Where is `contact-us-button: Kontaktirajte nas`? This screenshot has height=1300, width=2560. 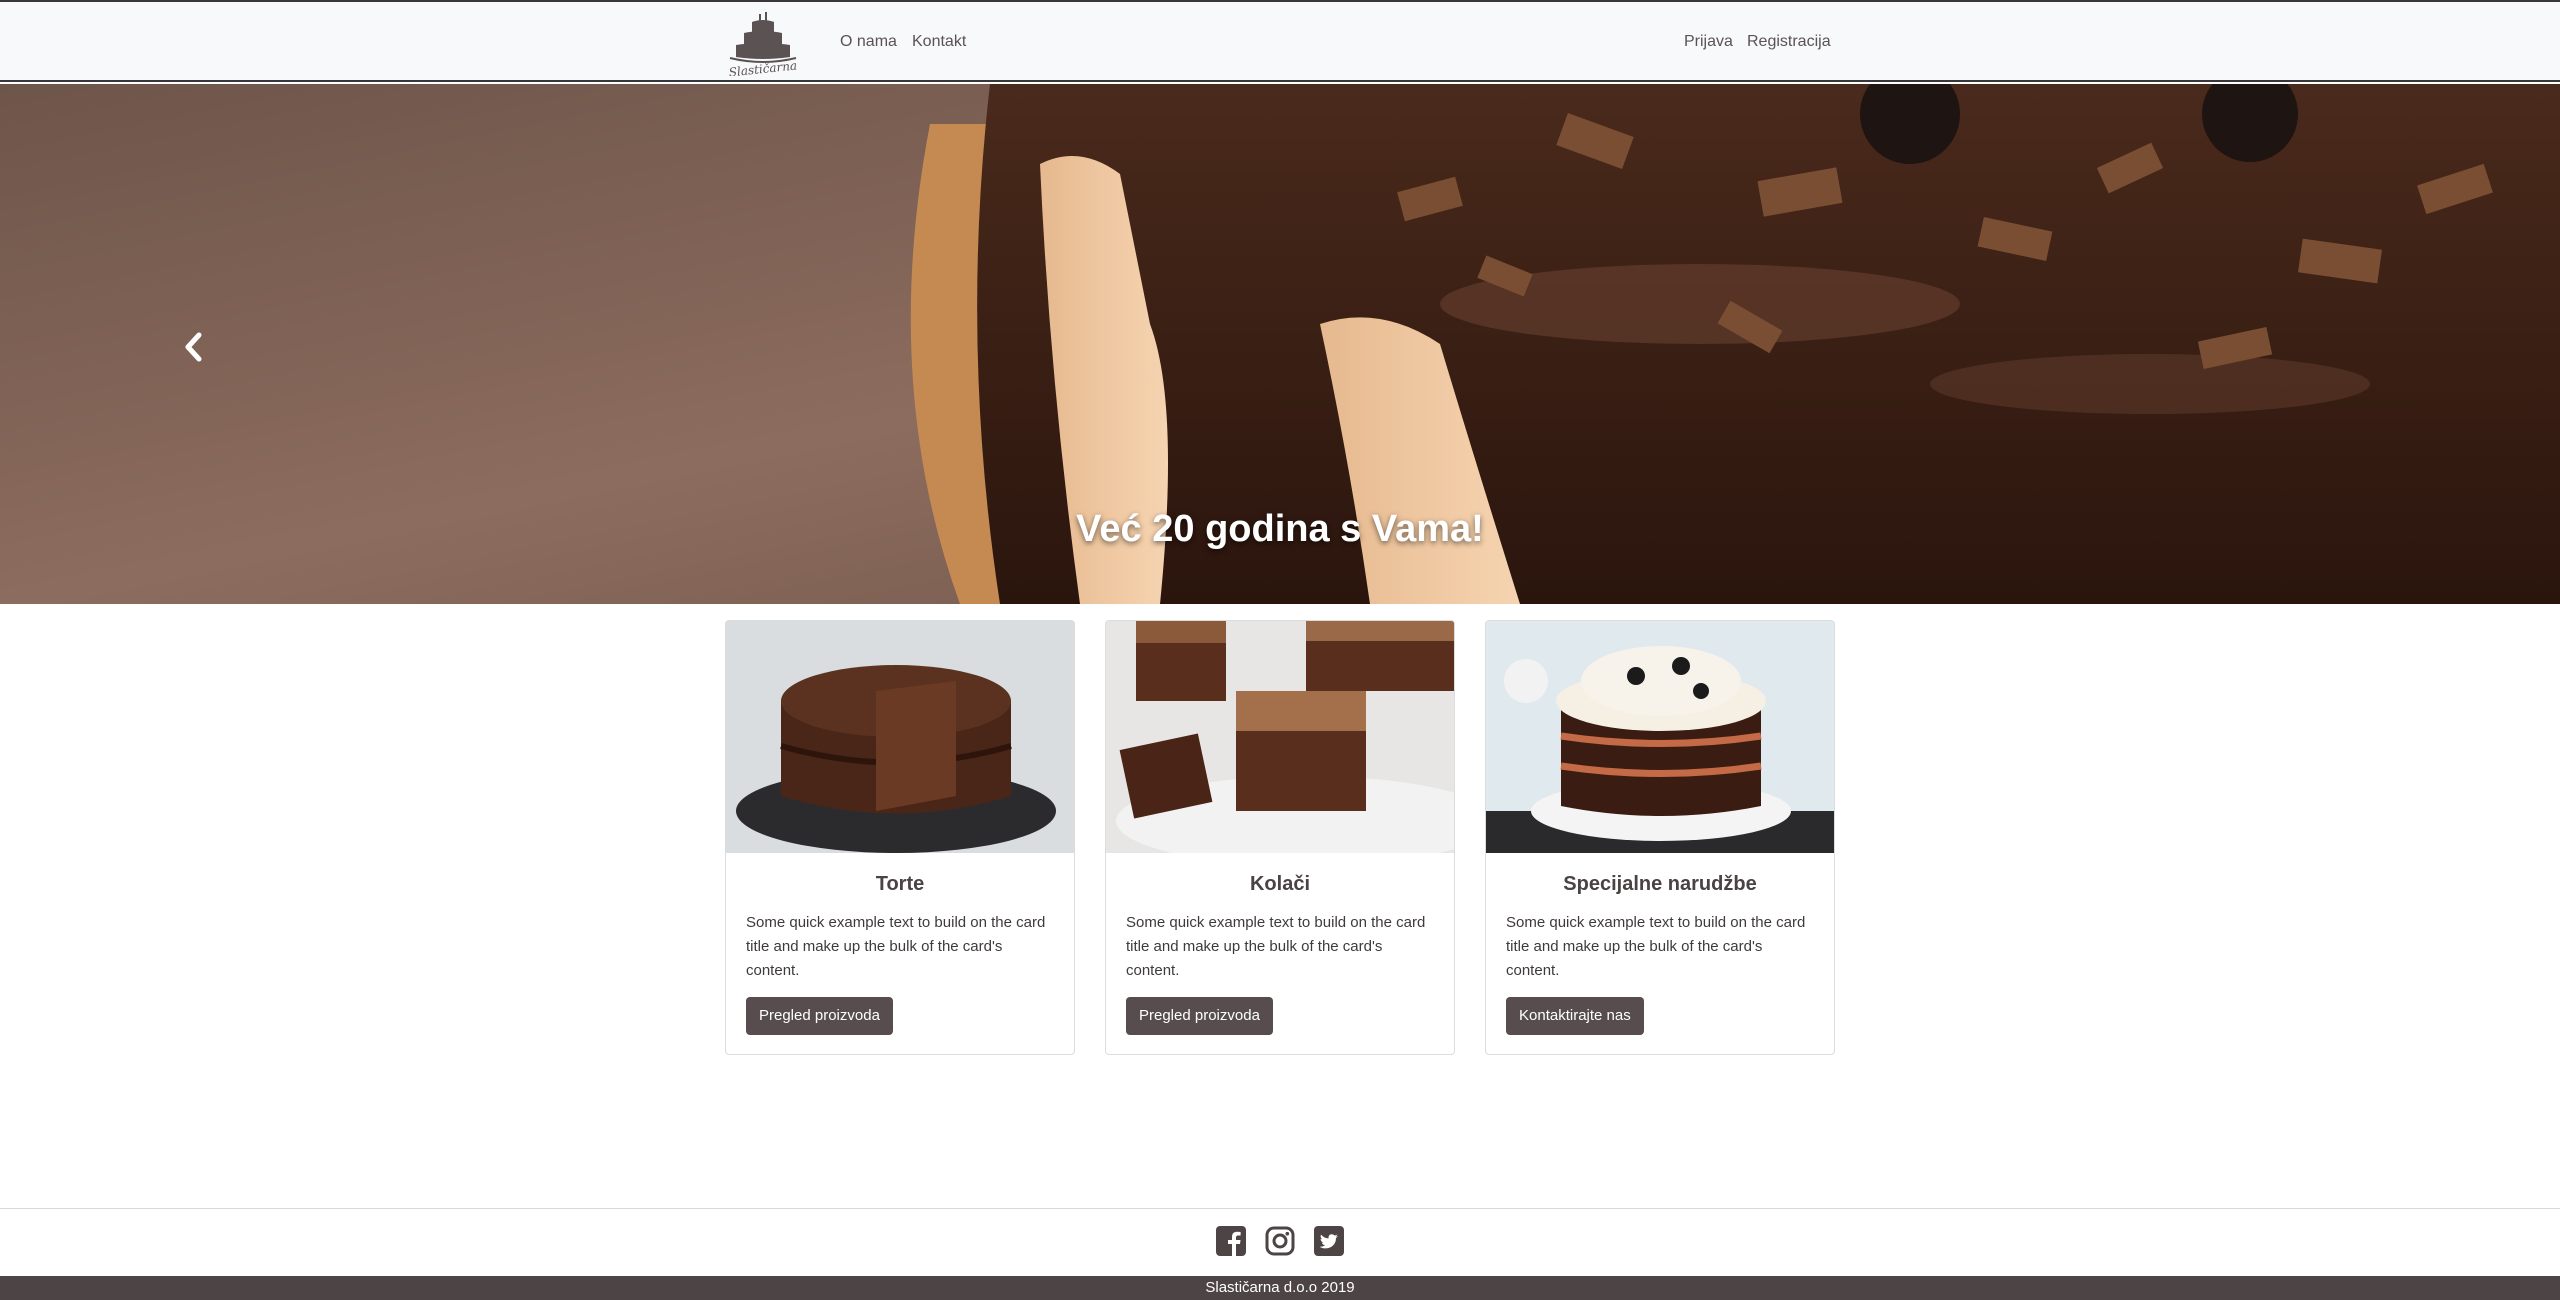 contact-us-button: Kontaktirajte nas is located at coordinates (1575, 1016).